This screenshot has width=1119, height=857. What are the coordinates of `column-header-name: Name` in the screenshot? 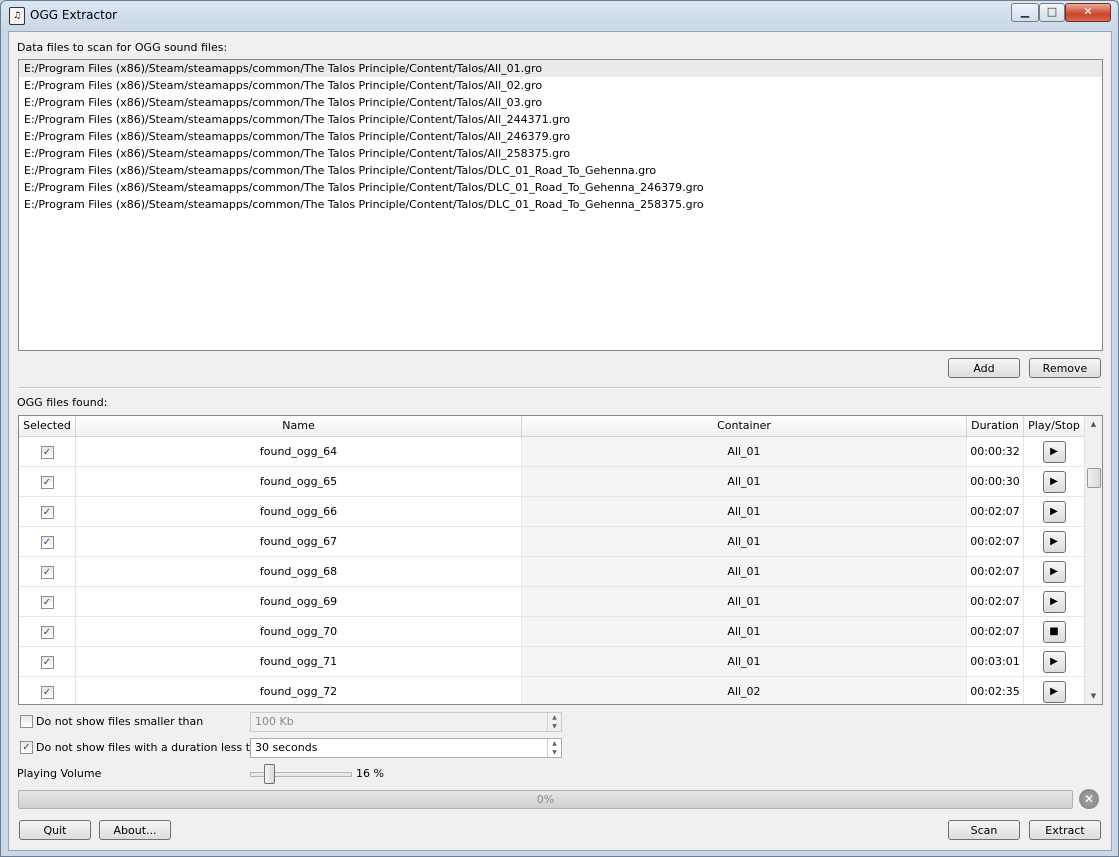 It's located at (299, 426).